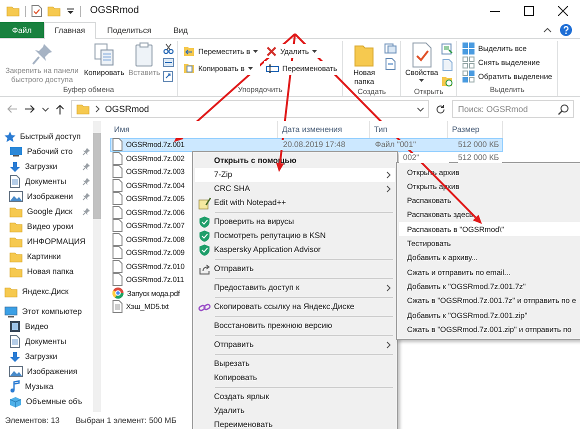  I want to click on nav-item: Объемные объ, so click(46, 401).